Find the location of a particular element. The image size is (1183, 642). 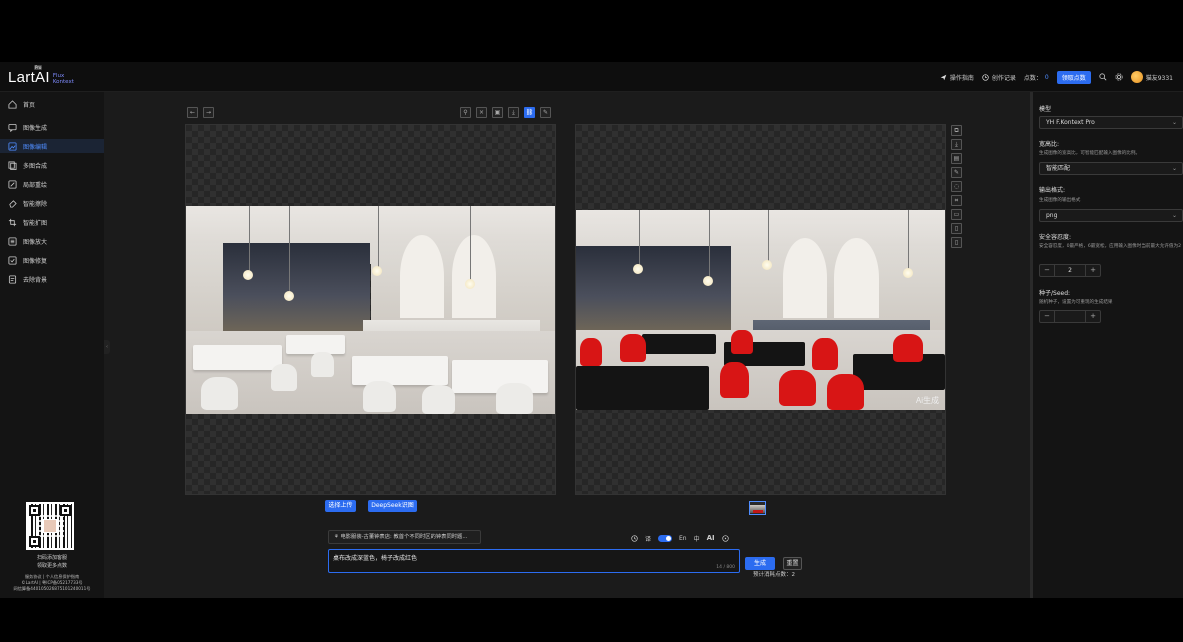

sidebar-item-outpaint: 智能扩图 is located at coordinates (52, 222).